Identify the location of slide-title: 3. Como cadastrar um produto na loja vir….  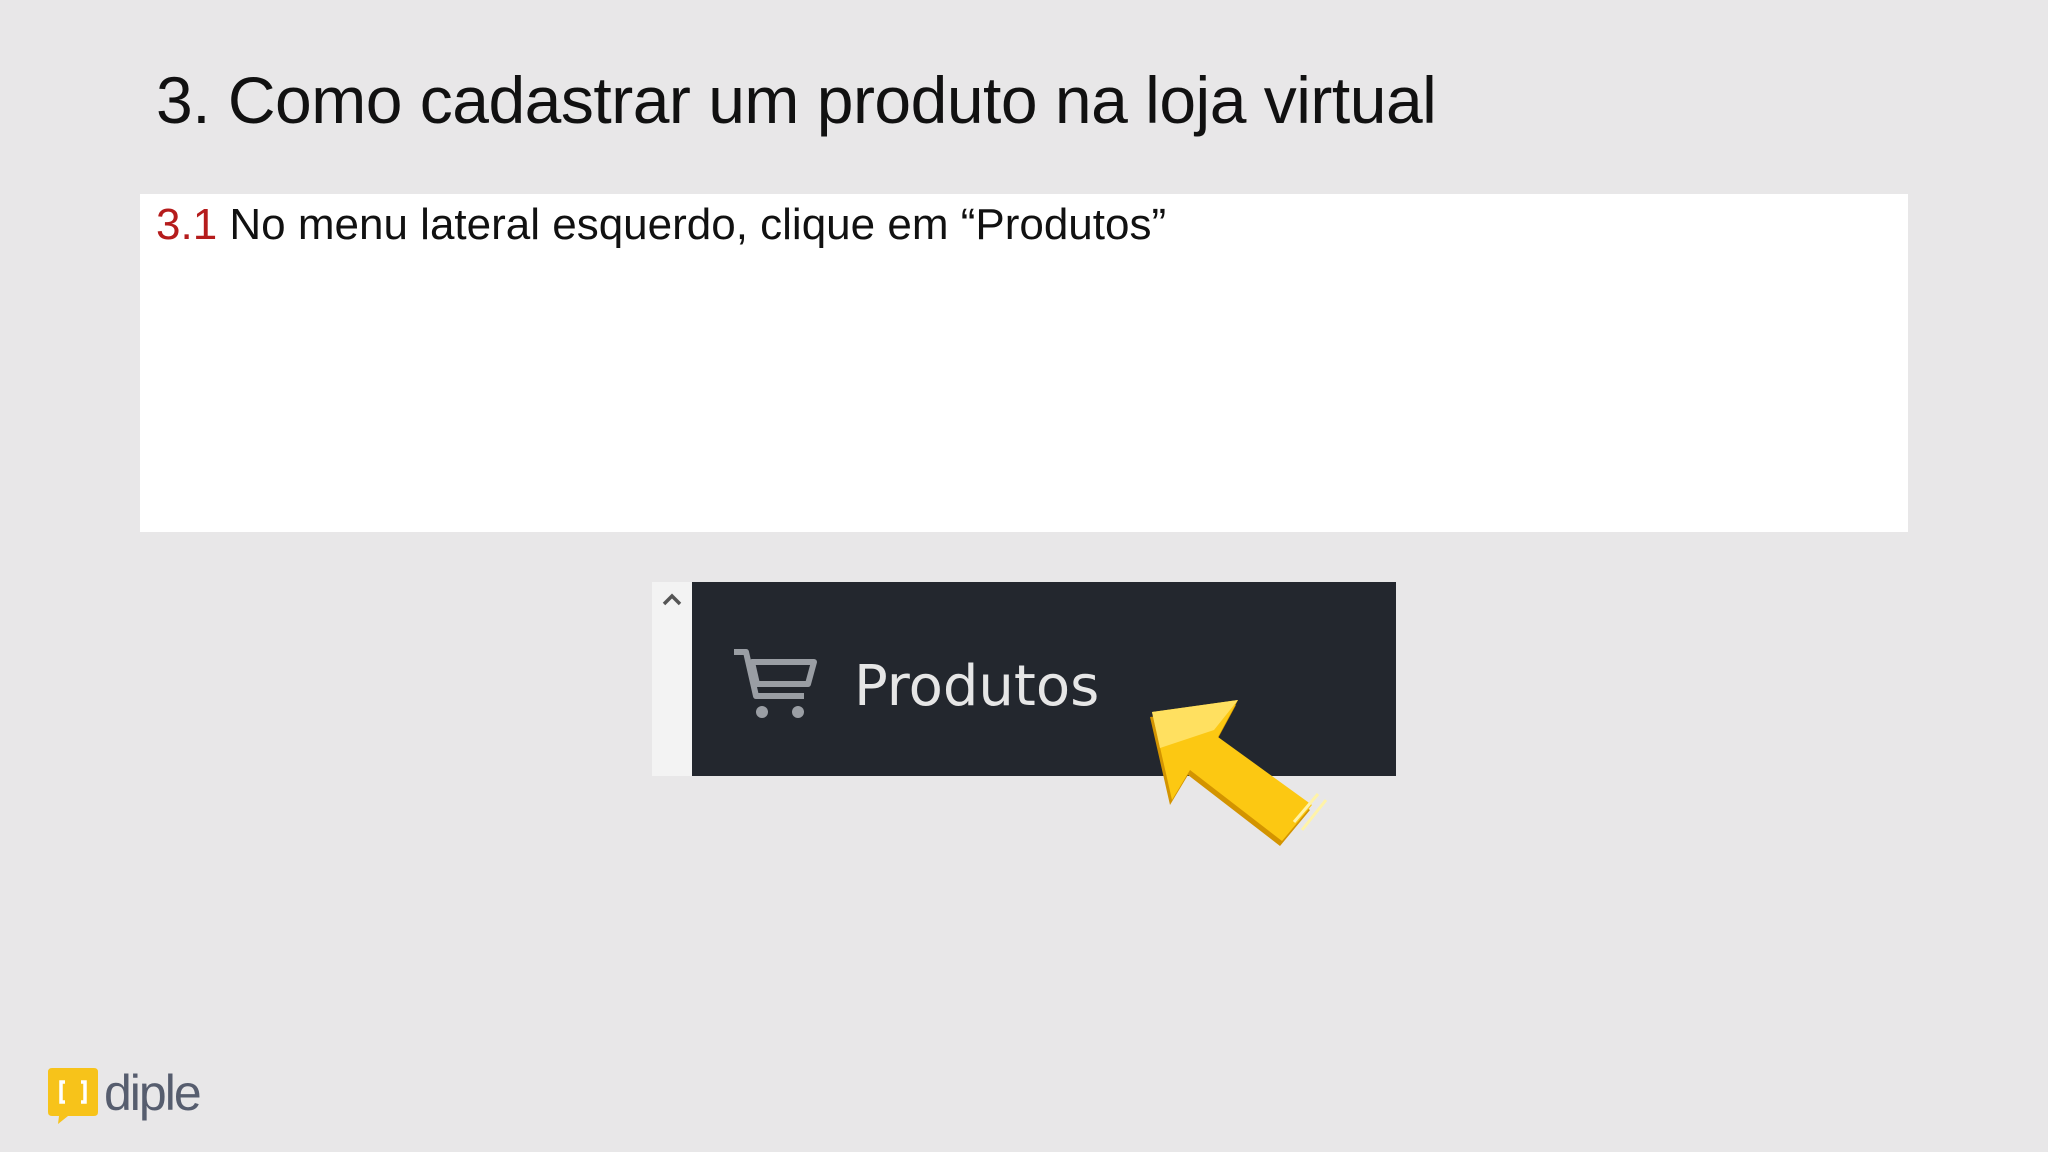
(796, 100).